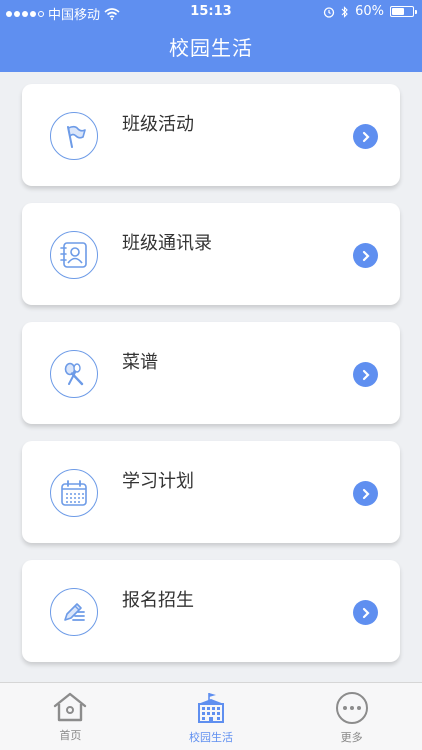  Describe the element at coordinates (351, 737) in the screenshot. I see `tab-label: 更多` at that location.